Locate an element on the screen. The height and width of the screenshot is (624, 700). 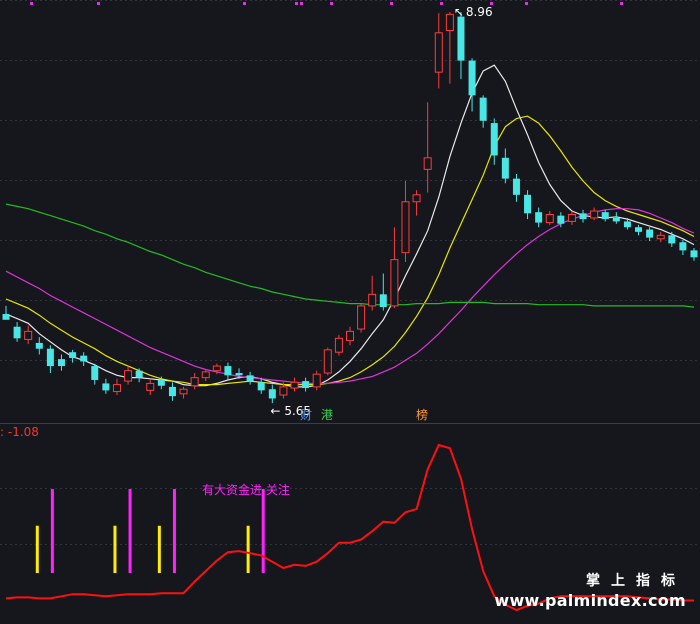
low-arrow-icon: ← is located at coordinates (275, 411).